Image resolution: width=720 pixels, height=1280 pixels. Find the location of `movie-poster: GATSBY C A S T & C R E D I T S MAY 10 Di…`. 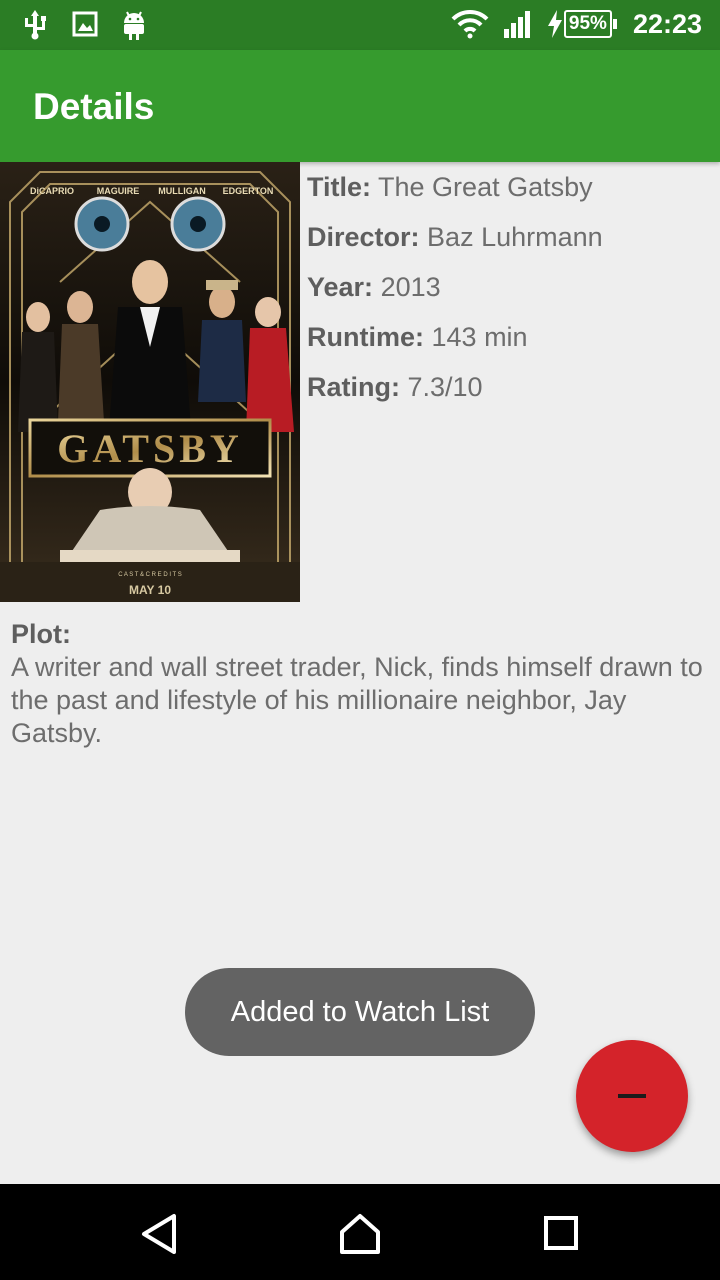

movie-poster: GATSBY C A S T & C R E D I T S MAY 10 Di… is located at coordinates (150, 382).